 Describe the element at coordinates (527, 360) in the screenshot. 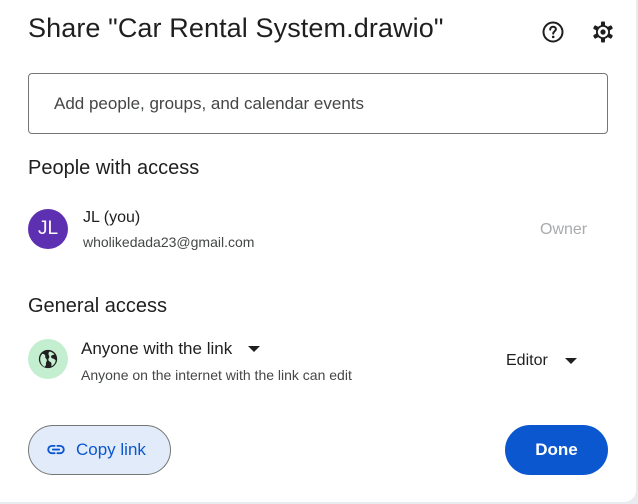

I see `role-label: Editor` at that location.